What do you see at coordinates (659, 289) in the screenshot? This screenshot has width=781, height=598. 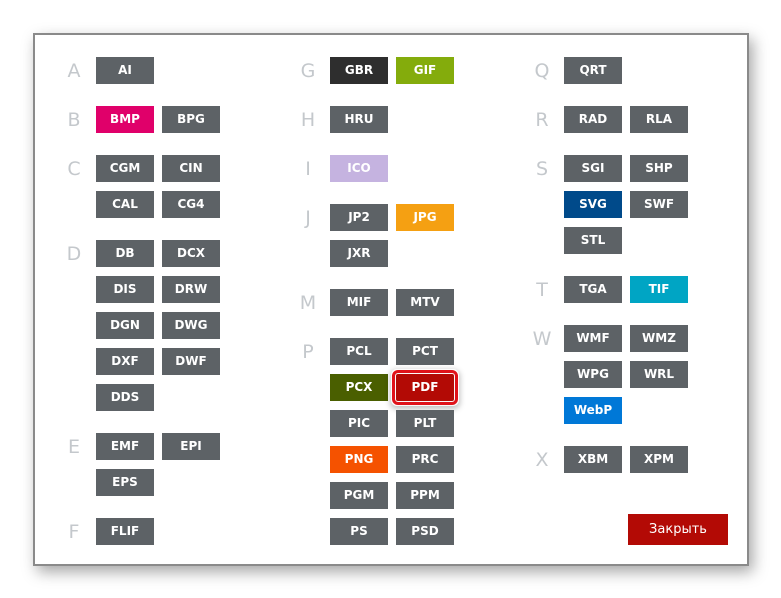 I see `format-button-tif: TIF` at bounding box center [659, 289].